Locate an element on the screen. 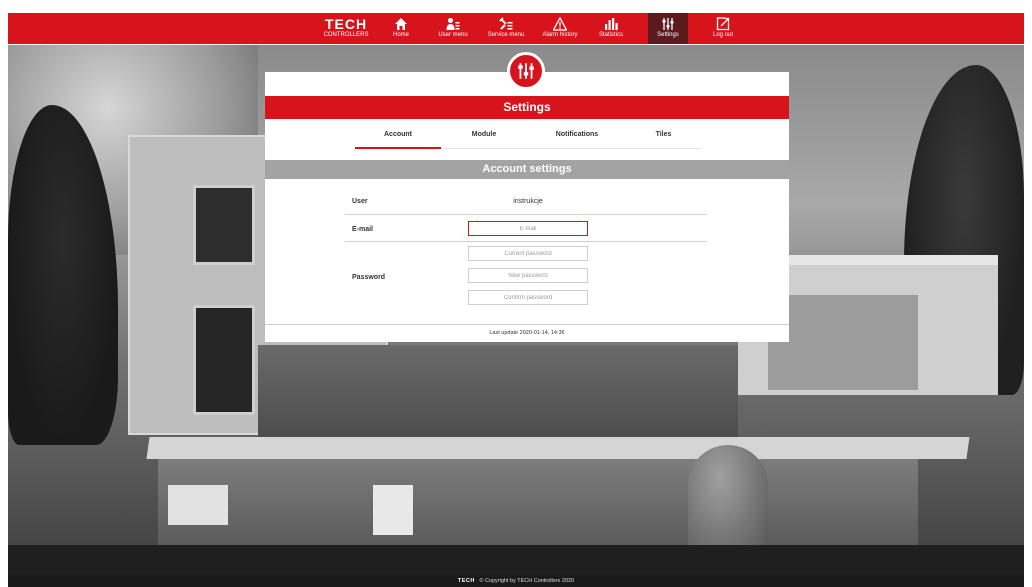 This screenshot has width=1032, height=587. user-value: instrukcje is located at coordinates (528, 201).